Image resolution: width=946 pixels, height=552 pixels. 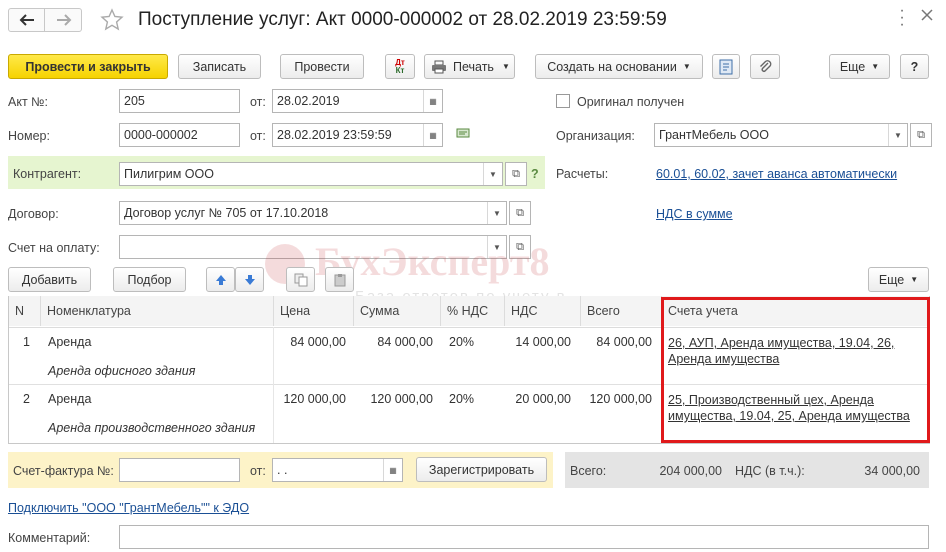 I want to click on table-more-button: Еще ▼, so click(x=898, y=279).